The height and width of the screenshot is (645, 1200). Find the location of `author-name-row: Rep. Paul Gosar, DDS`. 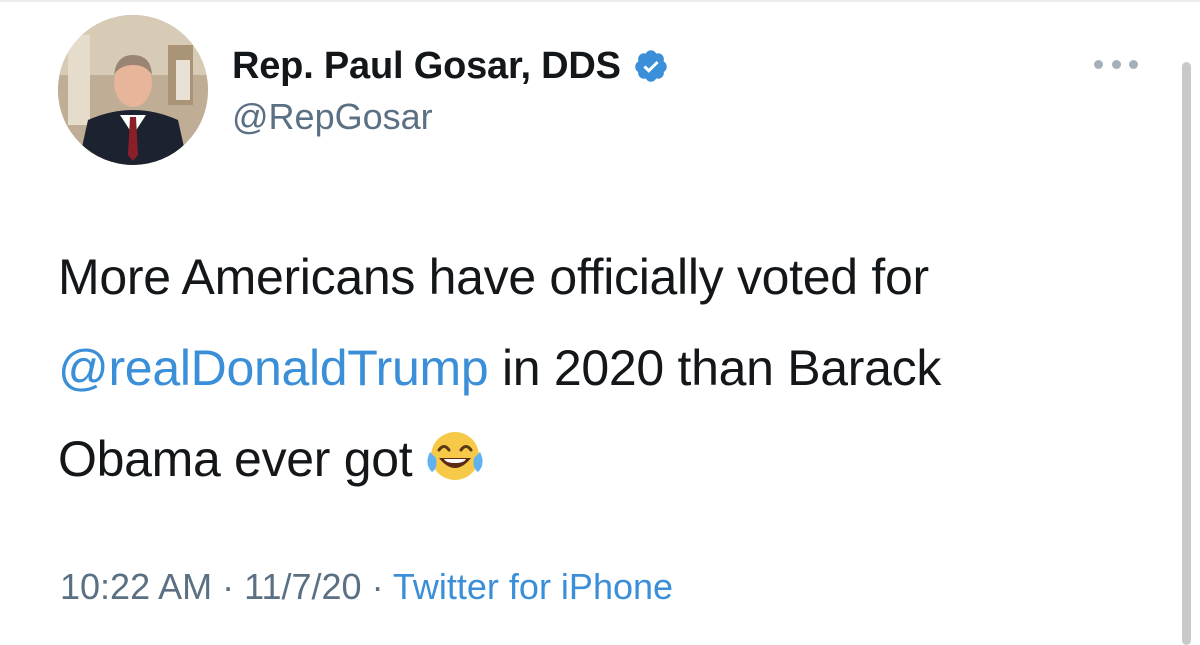

author-name-row: Rep. Paul Gosar, DDS is located at coordinates (450, 66).